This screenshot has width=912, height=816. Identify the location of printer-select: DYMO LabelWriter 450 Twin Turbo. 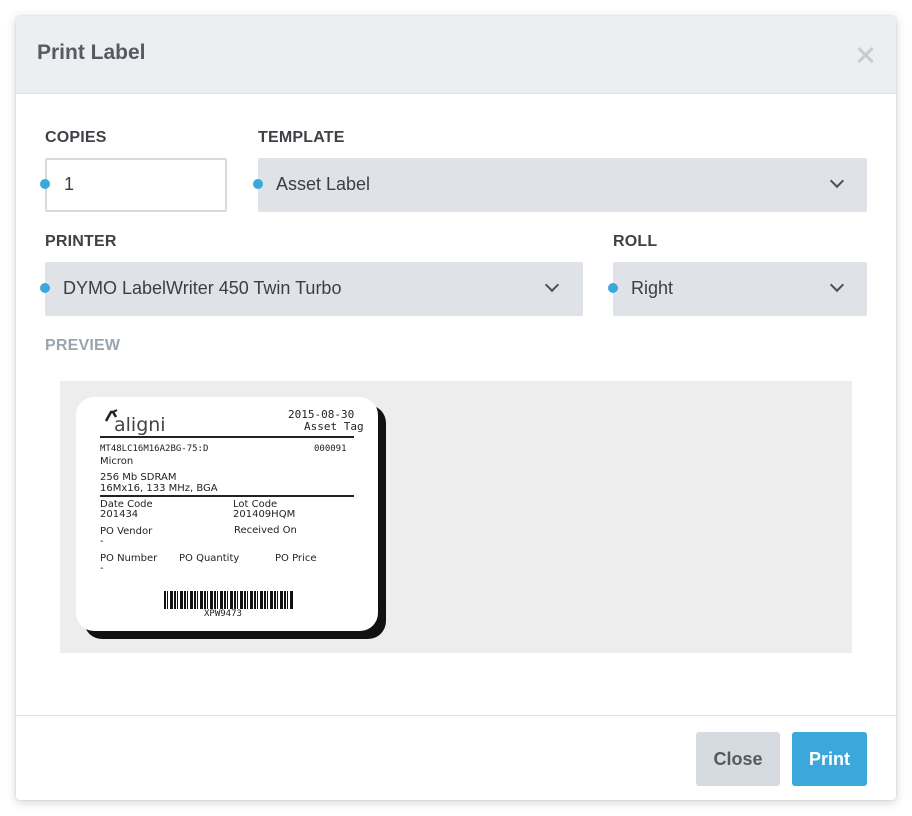
(311, 289).